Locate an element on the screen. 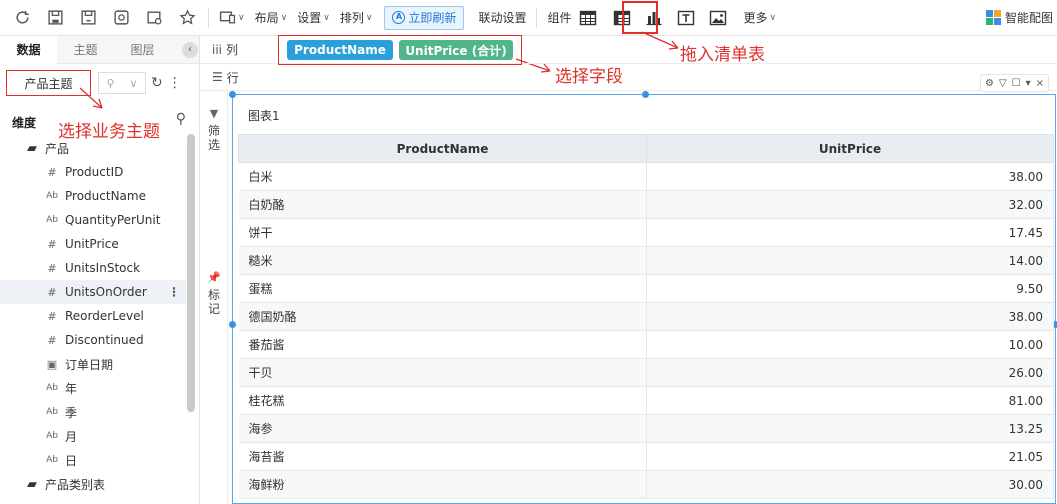  save-as-icon is located at coordinates (88, 18).